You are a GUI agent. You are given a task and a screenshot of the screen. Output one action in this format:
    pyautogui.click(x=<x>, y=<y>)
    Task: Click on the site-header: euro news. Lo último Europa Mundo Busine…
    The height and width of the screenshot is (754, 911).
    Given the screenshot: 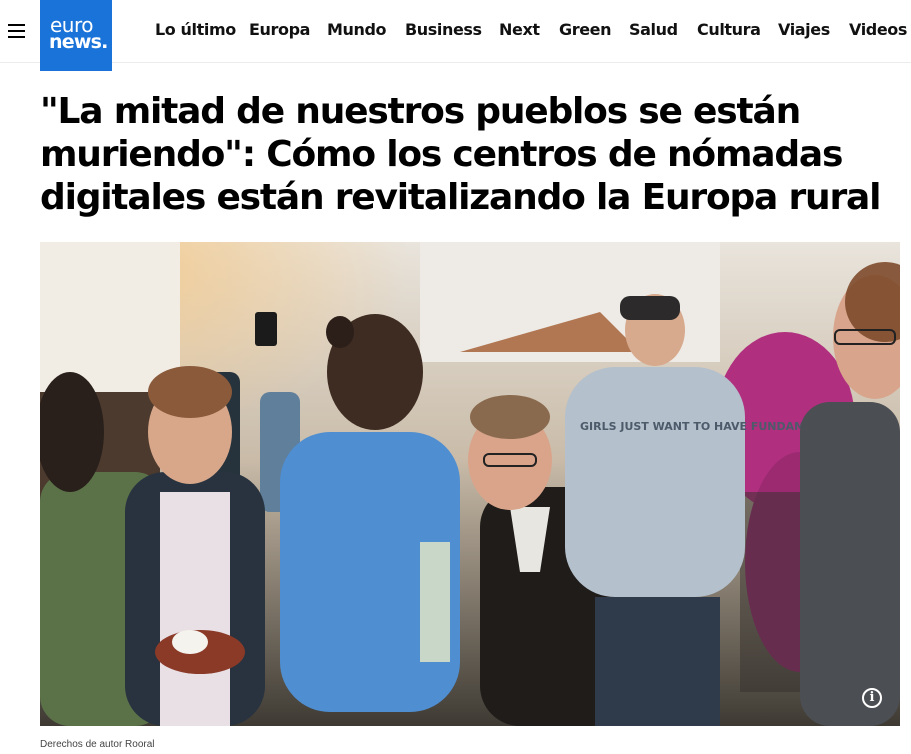 What is the action you would take?
    pyautogui.click(x=455, y=35)
    